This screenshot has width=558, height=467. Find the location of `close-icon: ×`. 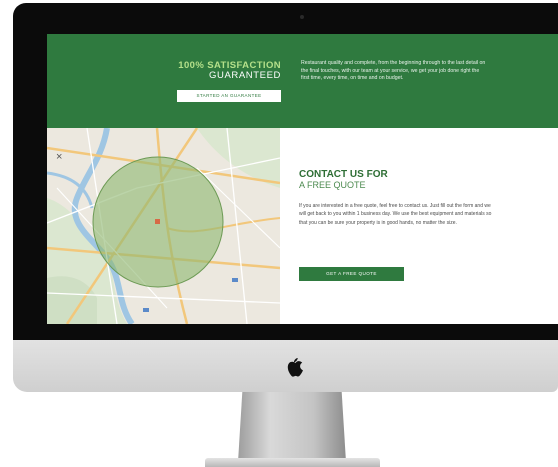

close-icon: × is located at coordinates (59, 157).